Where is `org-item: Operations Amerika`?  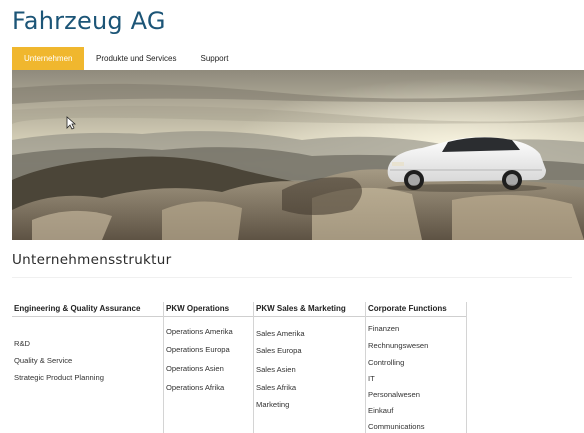
org-item: Operations Amerika is located at coordinates (199, 331).